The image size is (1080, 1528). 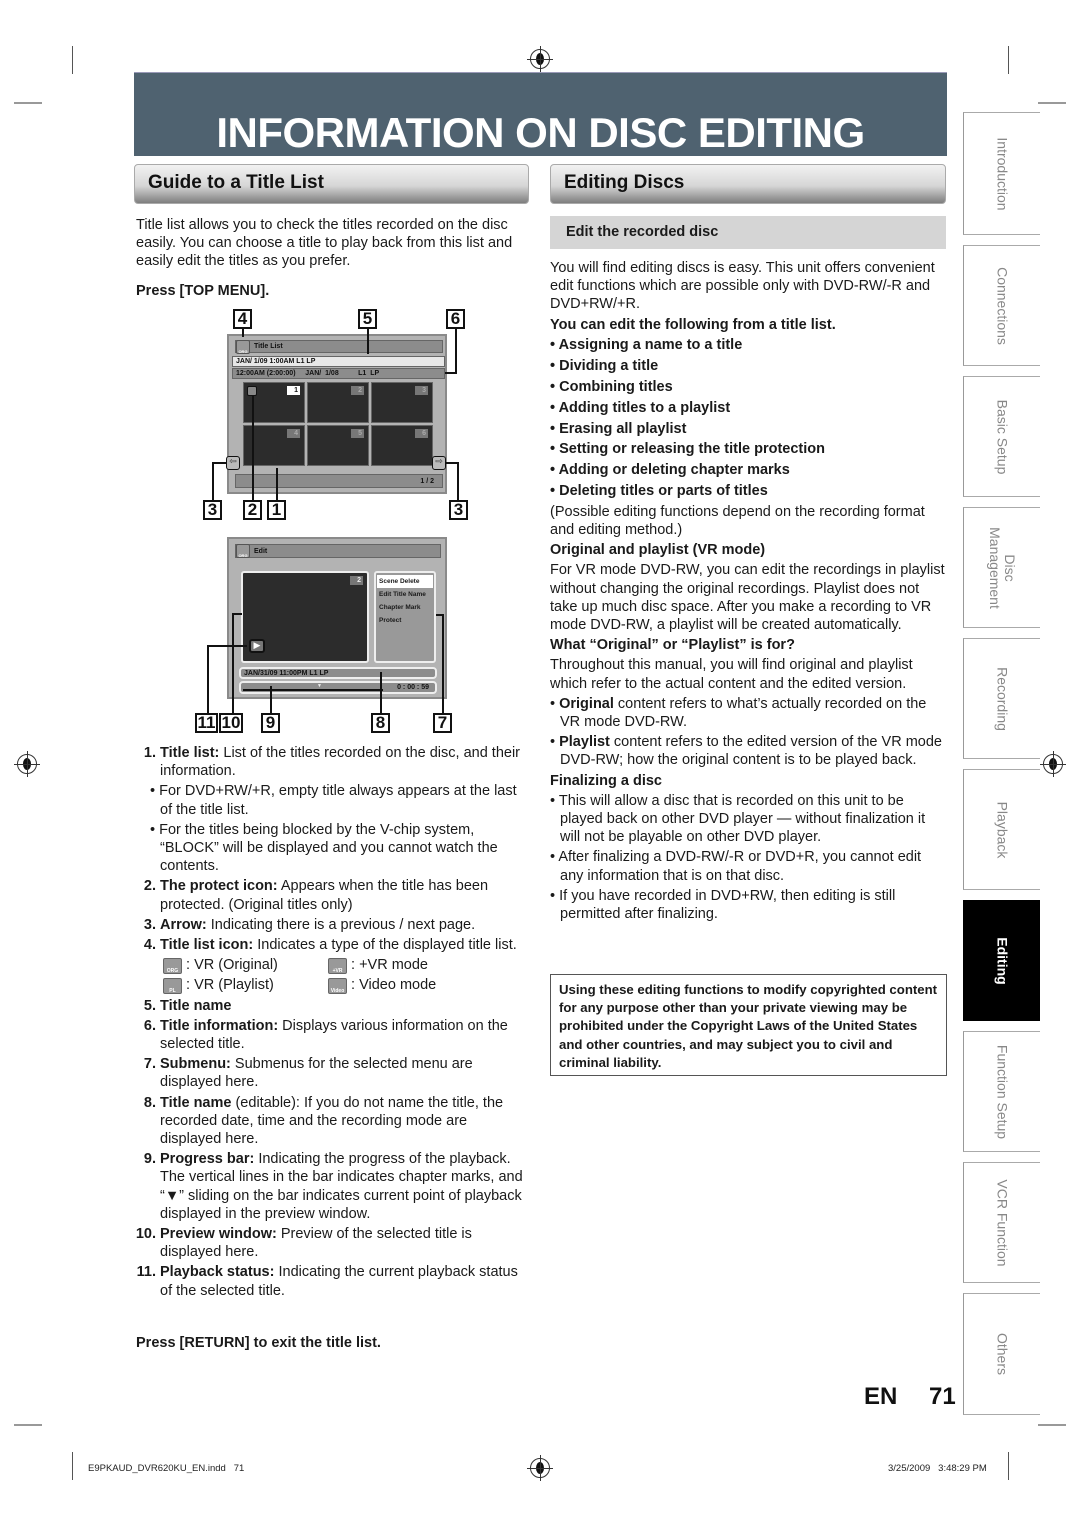 What do you see at coordinates (604, 366) in the screenshot?
I see `edit-function-item: • Dividing a title` at bounding box center [604, 366].